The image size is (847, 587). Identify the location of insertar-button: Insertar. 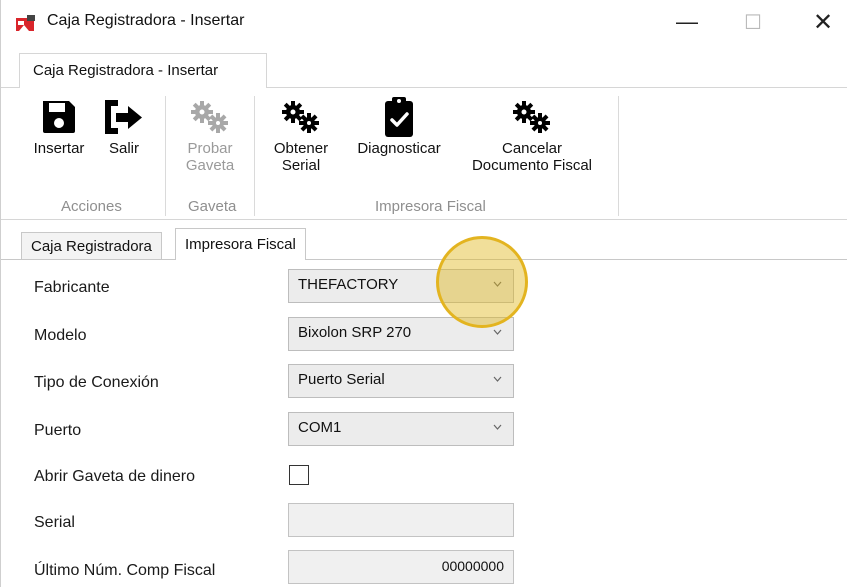
(59, 125).